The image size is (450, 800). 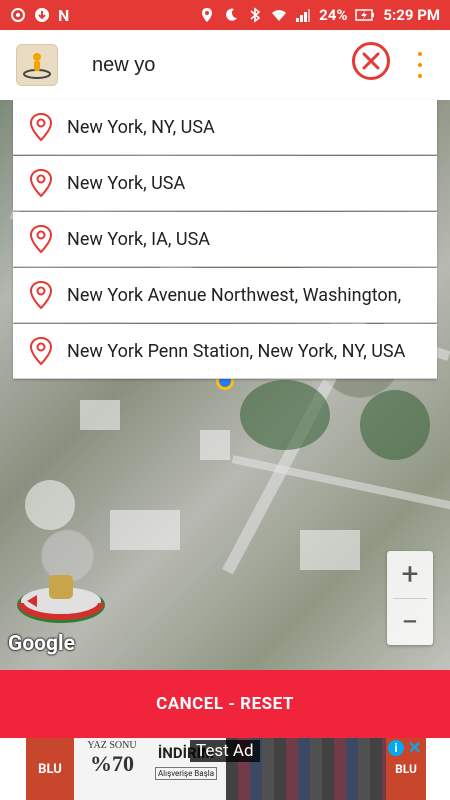 I want to click on suggestion-item: New York, IA, USA, so click(x=225, y=239).